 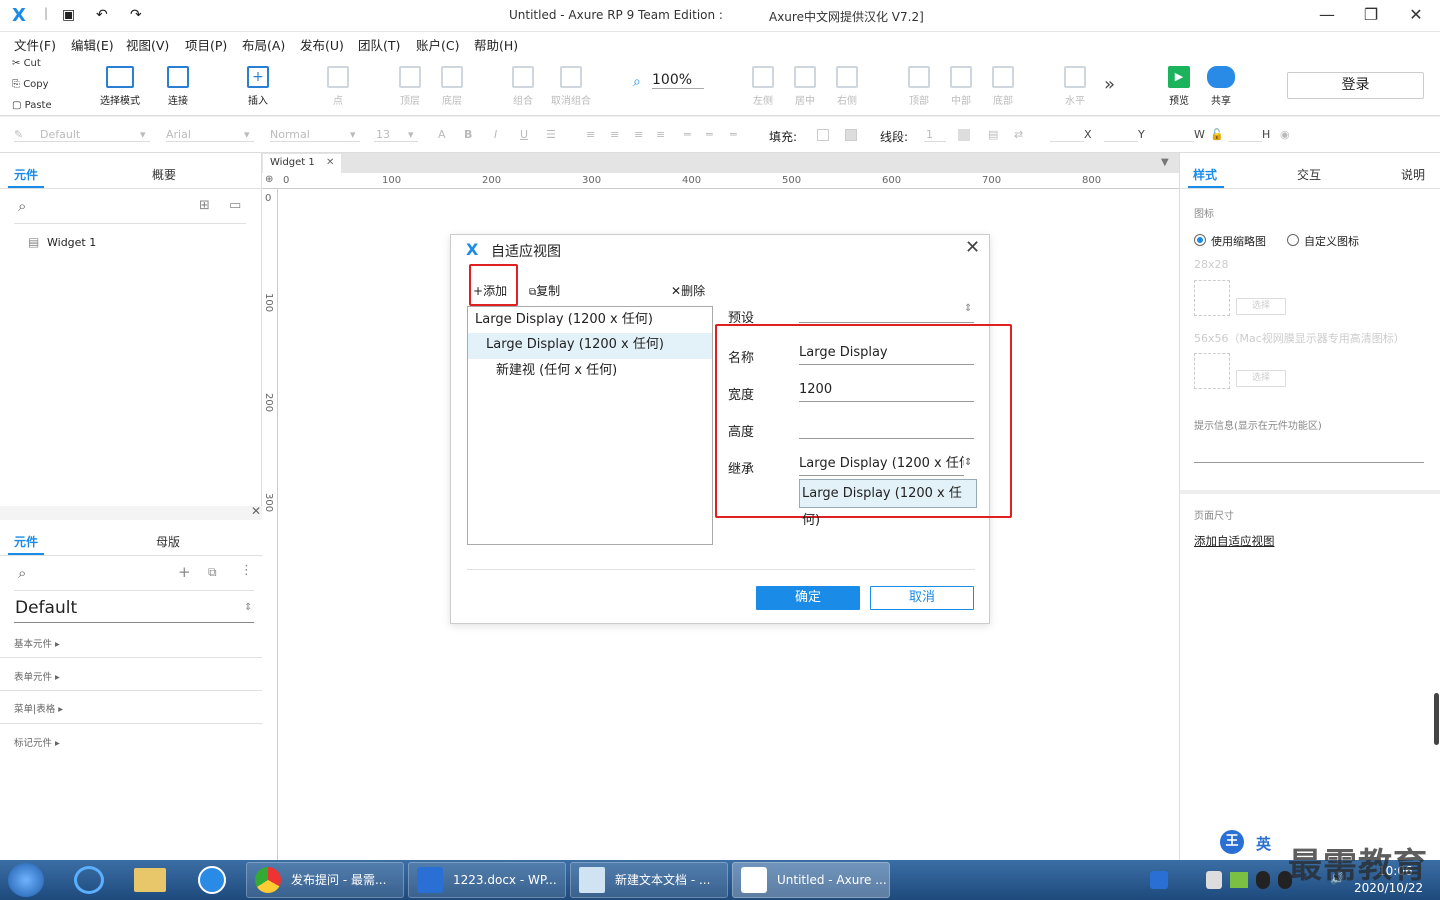 I want to click on copy-view-button: ⧉复制, so click(x=544, y=290).